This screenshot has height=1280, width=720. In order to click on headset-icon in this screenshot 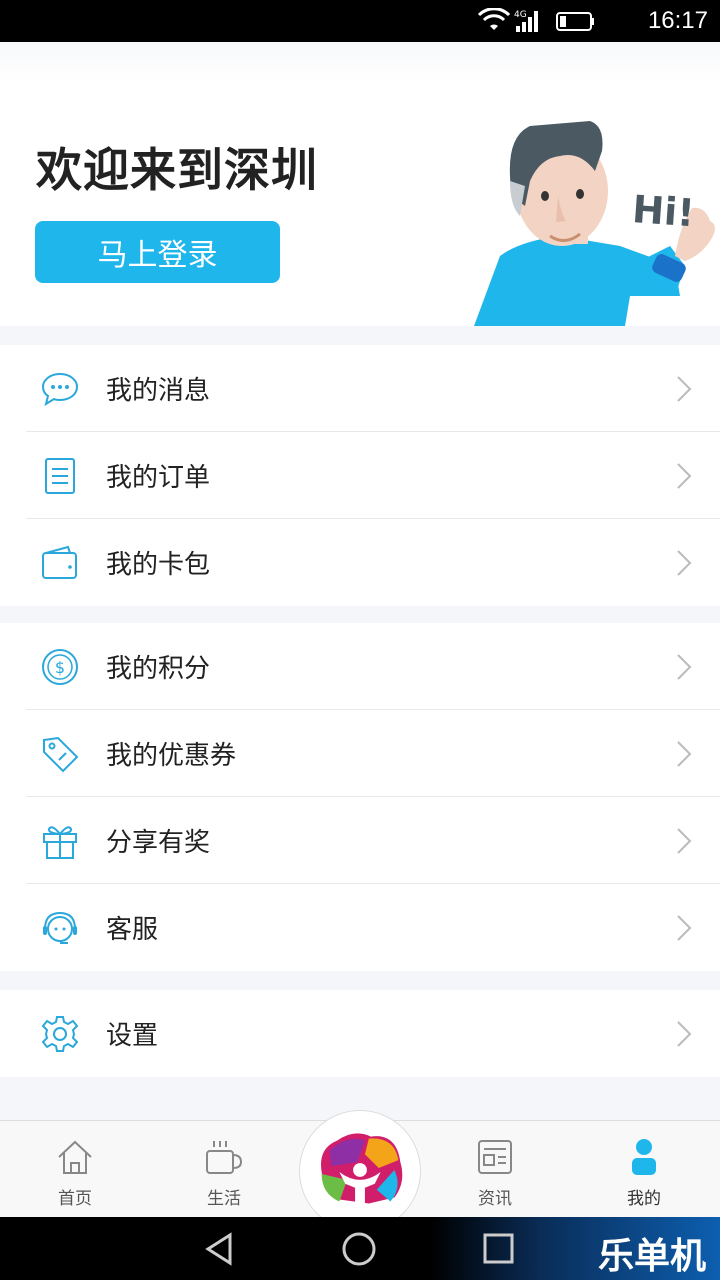, I will do `click(60, 927)`.